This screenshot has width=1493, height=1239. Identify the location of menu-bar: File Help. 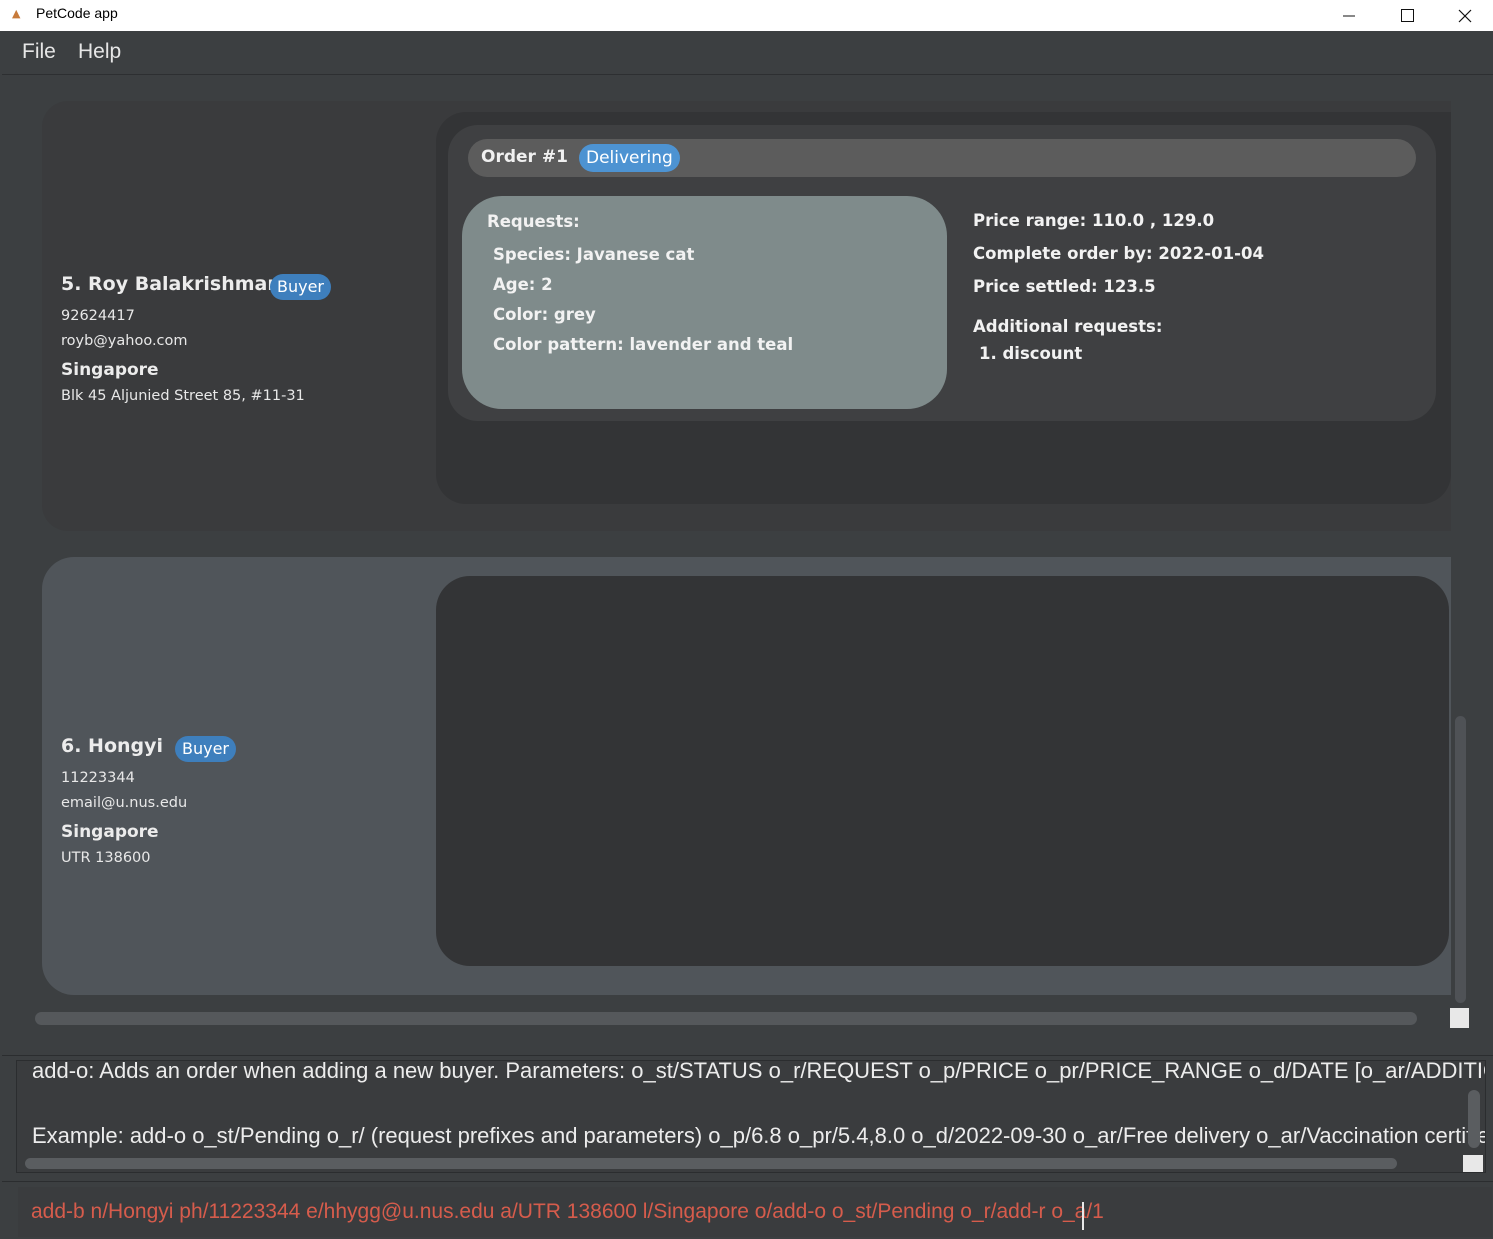
(747, 53).